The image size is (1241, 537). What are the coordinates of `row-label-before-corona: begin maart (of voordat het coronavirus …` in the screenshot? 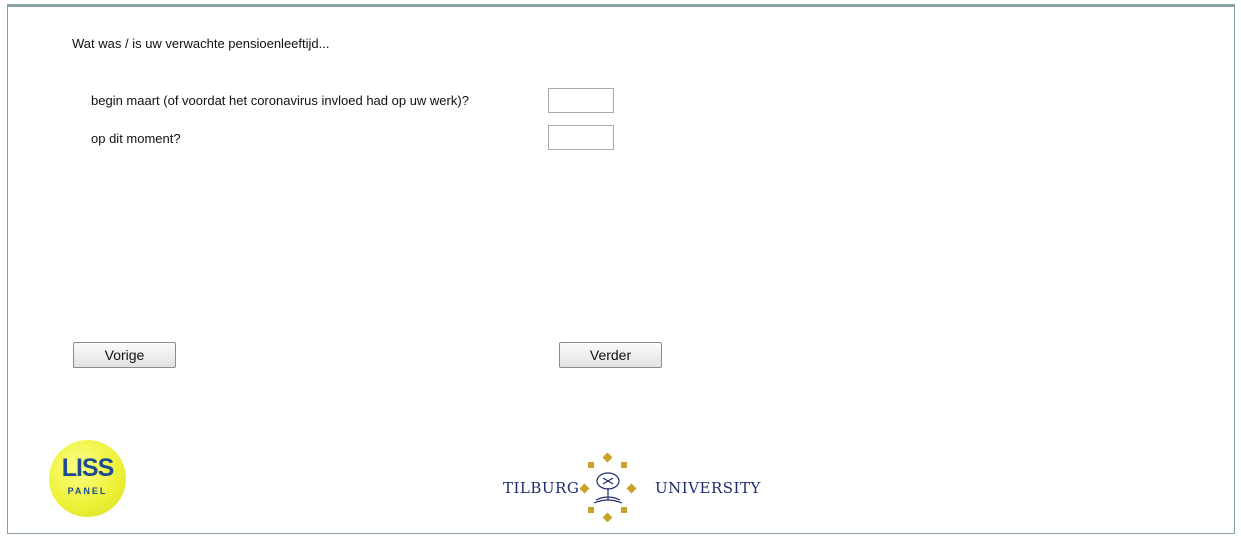 It's located at (280, 100).